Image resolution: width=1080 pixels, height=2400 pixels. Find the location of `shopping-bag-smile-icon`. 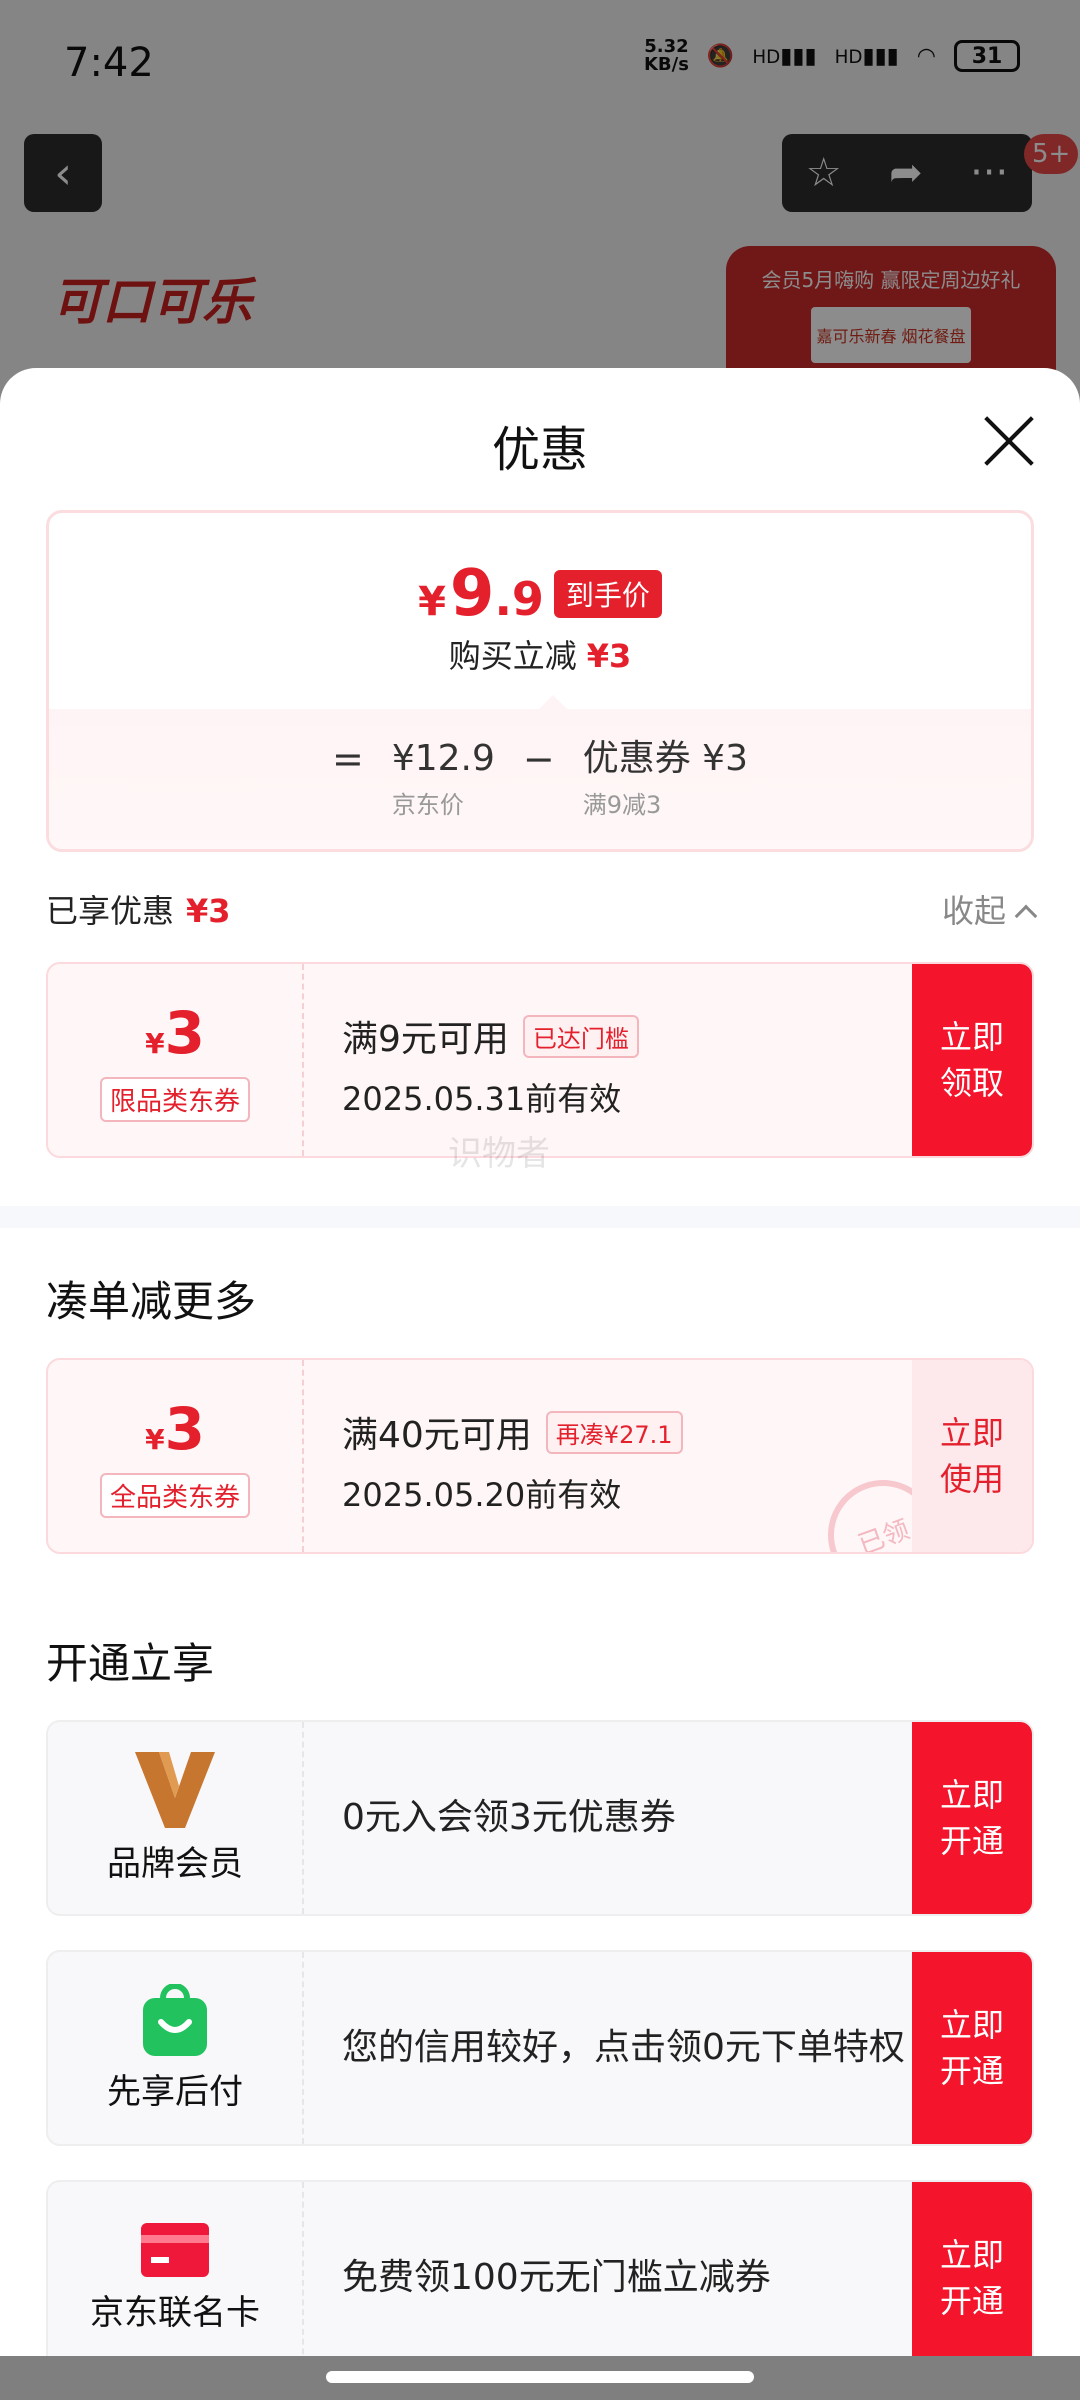

shopping-bag-smile-icon is located at coordinates (175, 2019).